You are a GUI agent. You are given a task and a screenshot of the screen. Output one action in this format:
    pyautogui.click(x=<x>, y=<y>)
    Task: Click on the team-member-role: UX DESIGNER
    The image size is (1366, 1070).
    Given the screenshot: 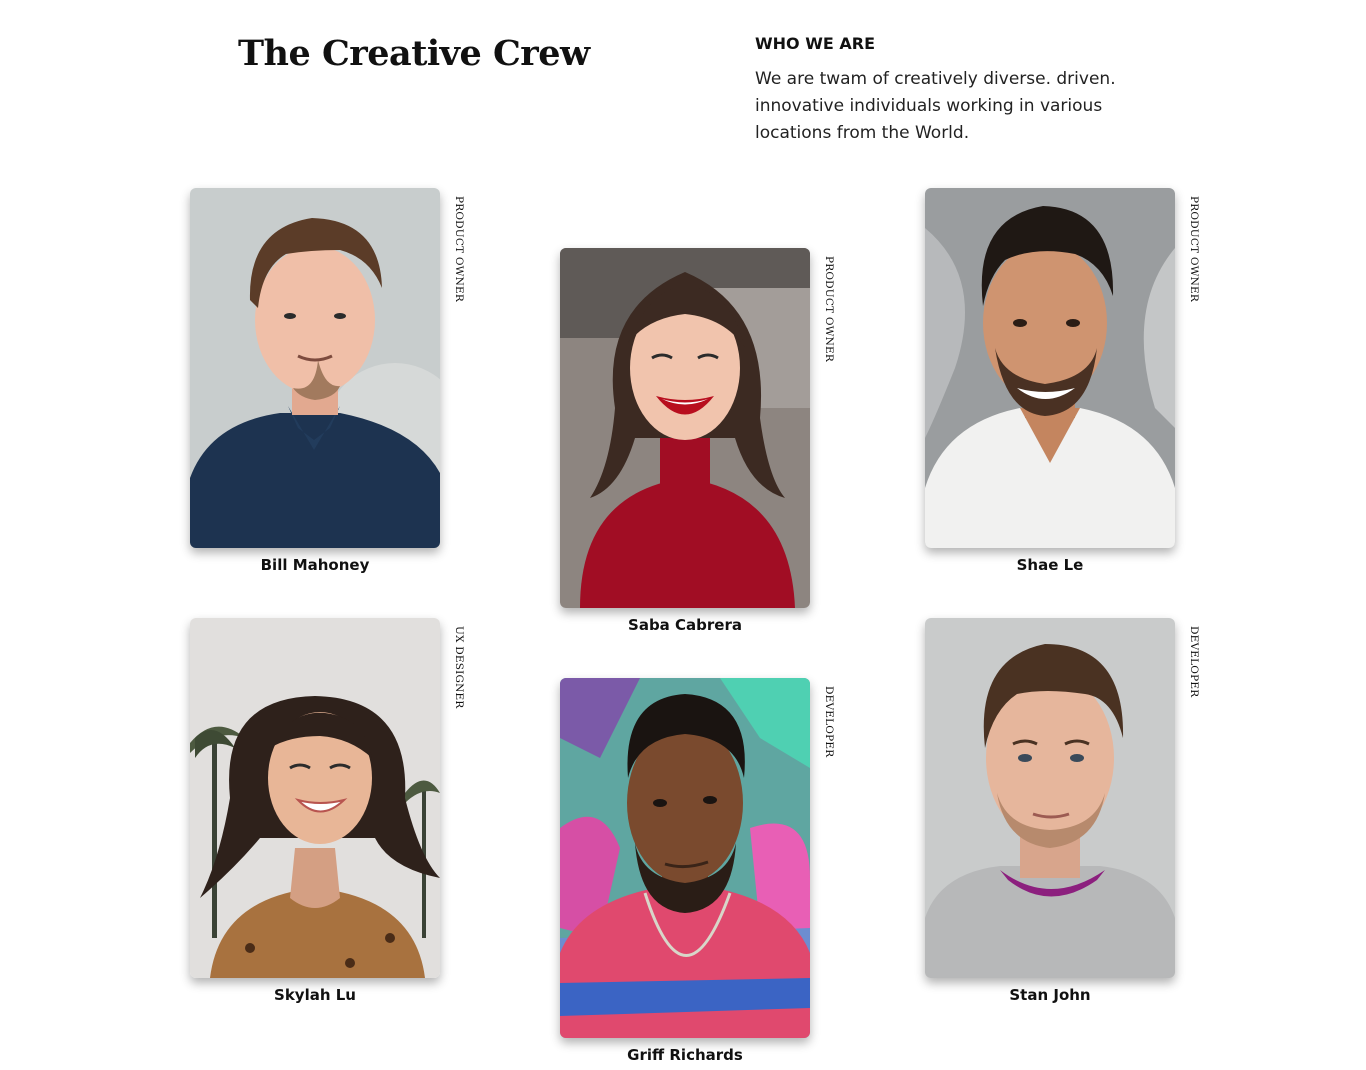 What is the action you would take?
    pyautogui.click(x=459, y=667)
    